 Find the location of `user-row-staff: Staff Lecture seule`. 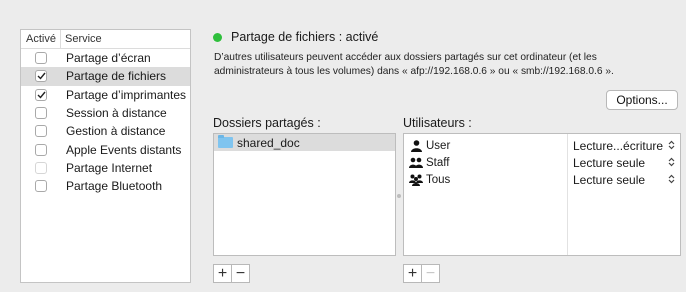

user-row-staff: Staff Lecture seule is located at coordinates (542, 162).